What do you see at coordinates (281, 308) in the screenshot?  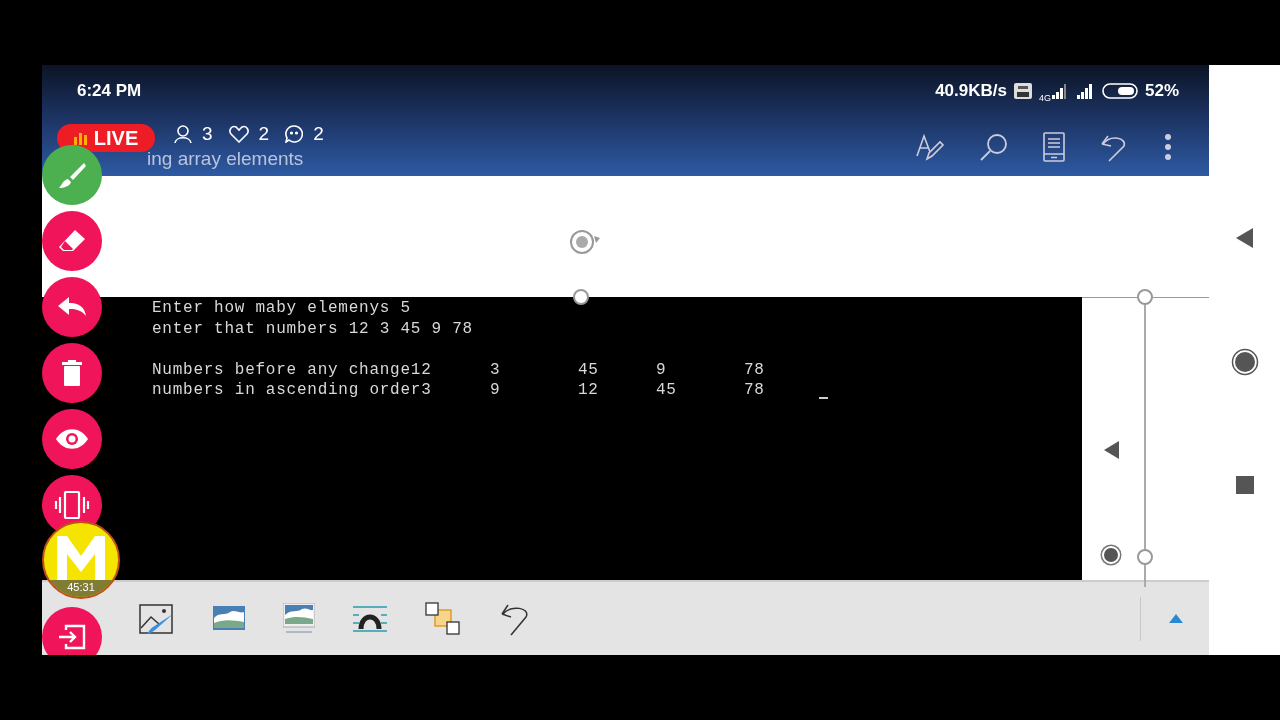 I see `console-line: Enter how maby elemenys 5` at bounding box center [281, 308].